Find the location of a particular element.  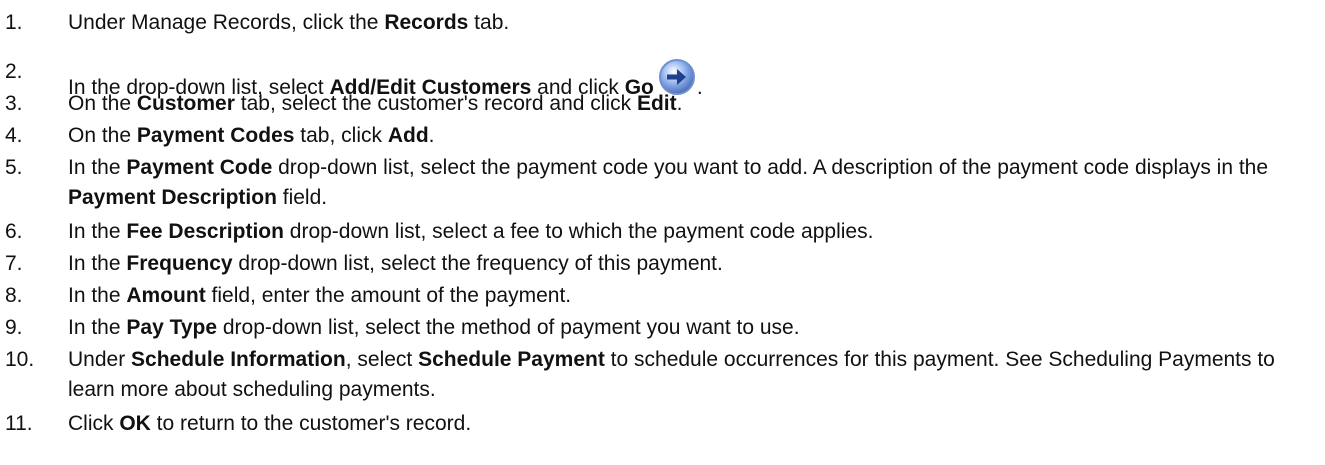

bold-term: Customer is located at coordinates (185, 103).